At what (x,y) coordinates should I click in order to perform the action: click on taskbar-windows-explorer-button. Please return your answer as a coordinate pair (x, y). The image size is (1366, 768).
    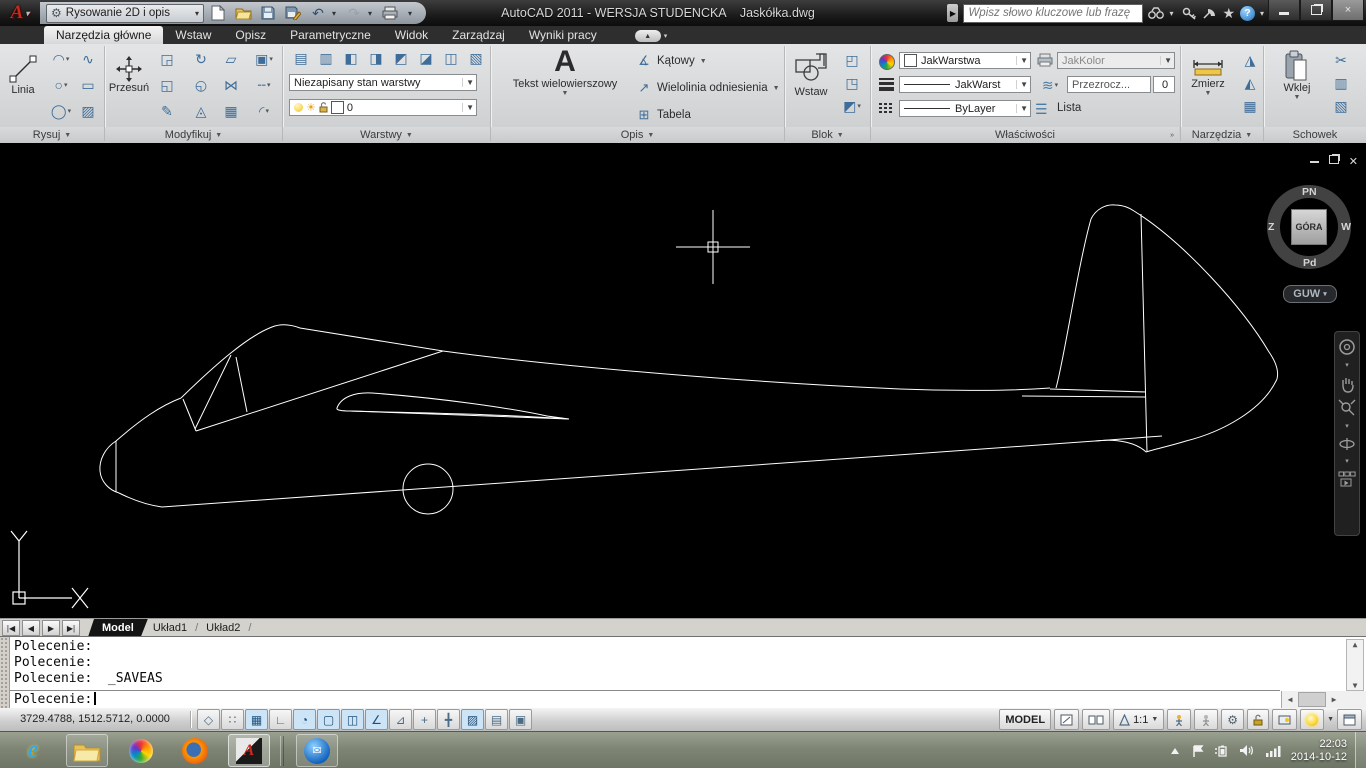
    Looking at the image, I should click on (87, 750).